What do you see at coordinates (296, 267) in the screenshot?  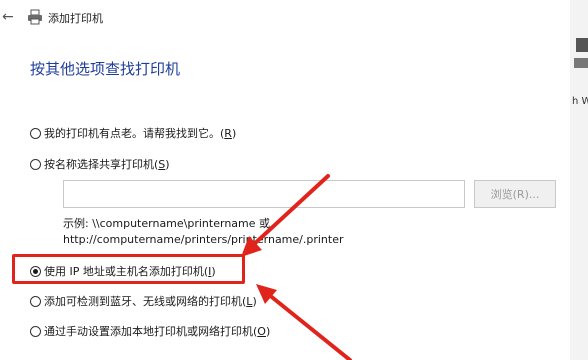 I see `annotation-arrows` at bounding box center [296, 267].